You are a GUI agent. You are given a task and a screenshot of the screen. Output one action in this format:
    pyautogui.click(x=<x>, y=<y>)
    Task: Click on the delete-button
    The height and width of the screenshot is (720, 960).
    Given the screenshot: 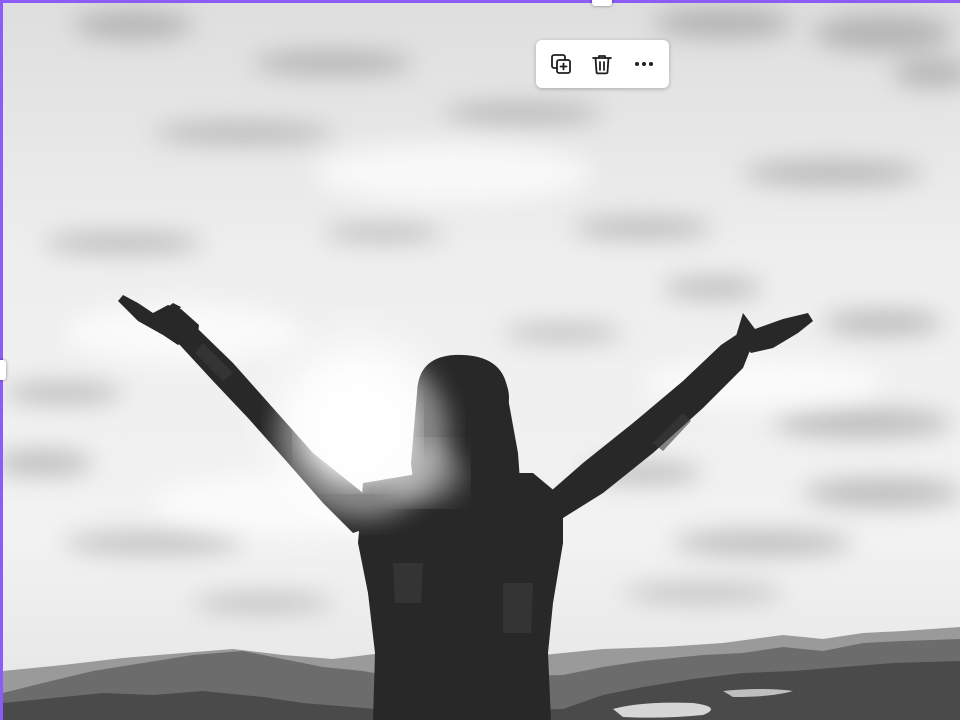 What is the action you would take?
    pyautogui.click(x=602, y=64)
    